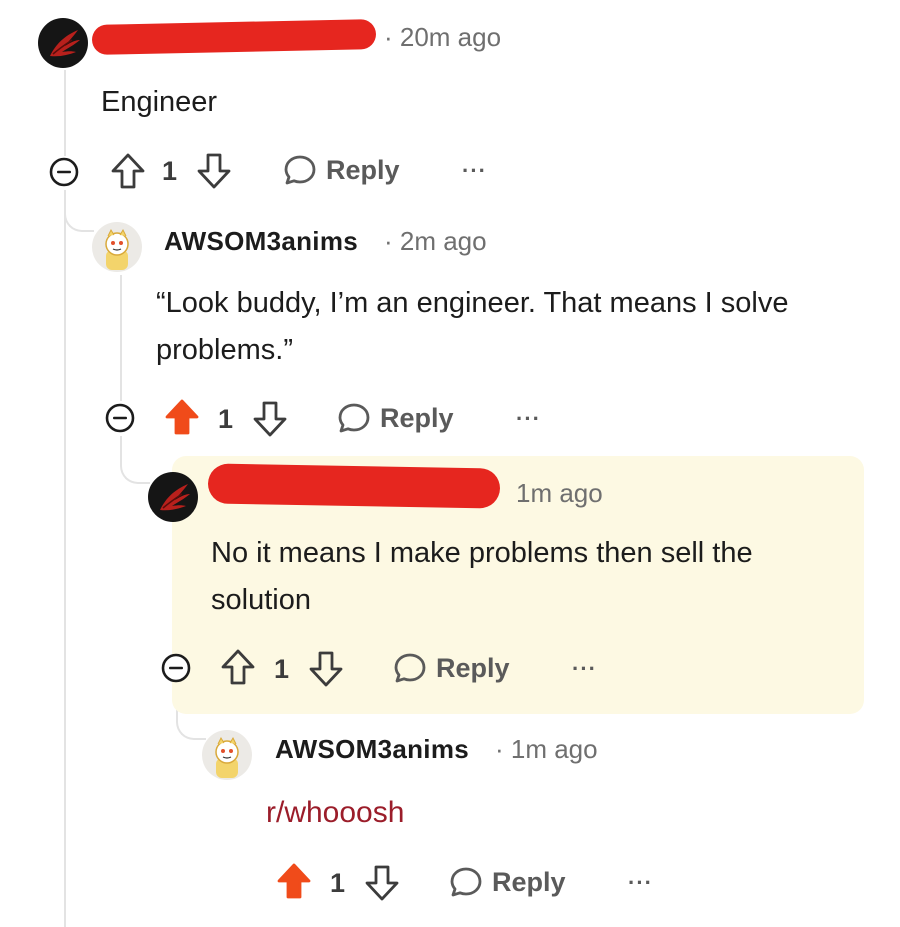 The image size is (900, 927). What do you see at coordinates (65, 558) in the screenshot?
I see `thread-line-root-lower` at bounding box center [65, 558].